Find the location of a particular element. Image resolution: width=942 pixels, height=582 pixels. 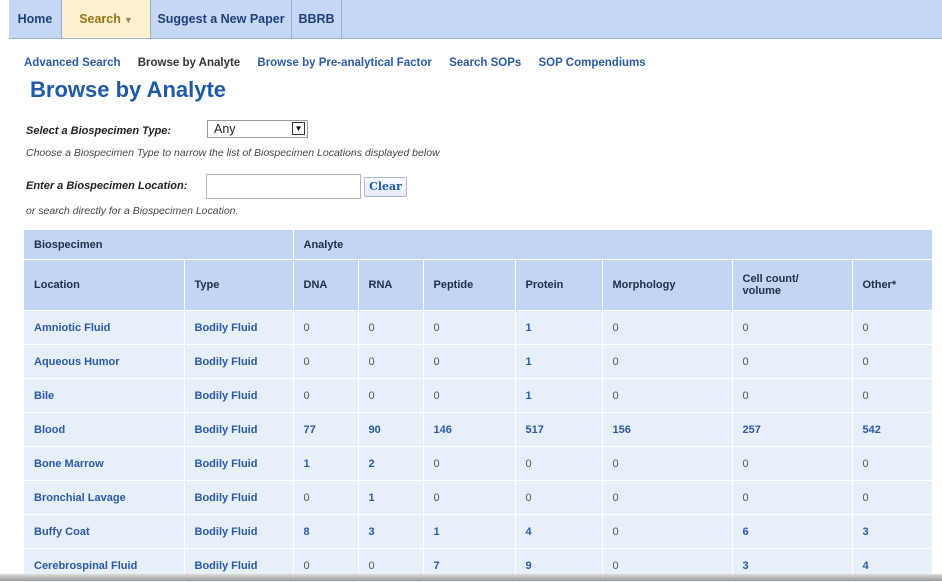

biospecimen-type-select: Any ▼ is located at coordinates (257, 129).